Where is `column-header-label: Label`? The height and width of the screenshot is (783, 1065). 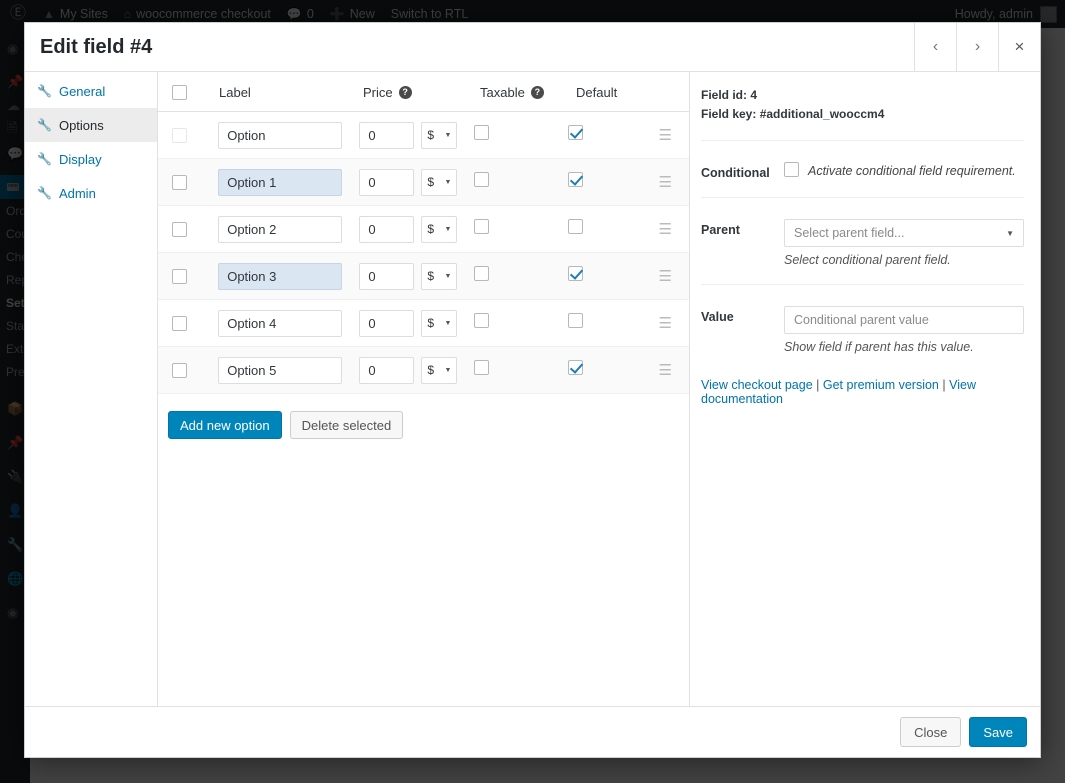 column-header-label: Label is located at coordinates (235, 92).